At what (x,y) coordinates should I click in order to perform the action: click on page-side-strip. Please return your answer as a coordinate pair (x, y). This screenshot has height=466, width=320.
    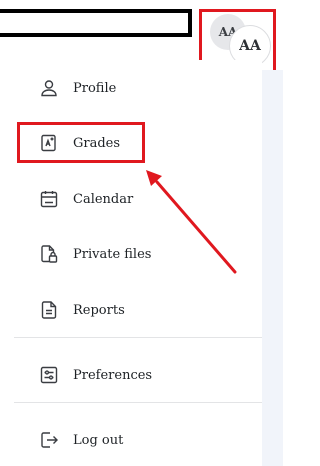
    Looking at the image, I should click on (272, 268).